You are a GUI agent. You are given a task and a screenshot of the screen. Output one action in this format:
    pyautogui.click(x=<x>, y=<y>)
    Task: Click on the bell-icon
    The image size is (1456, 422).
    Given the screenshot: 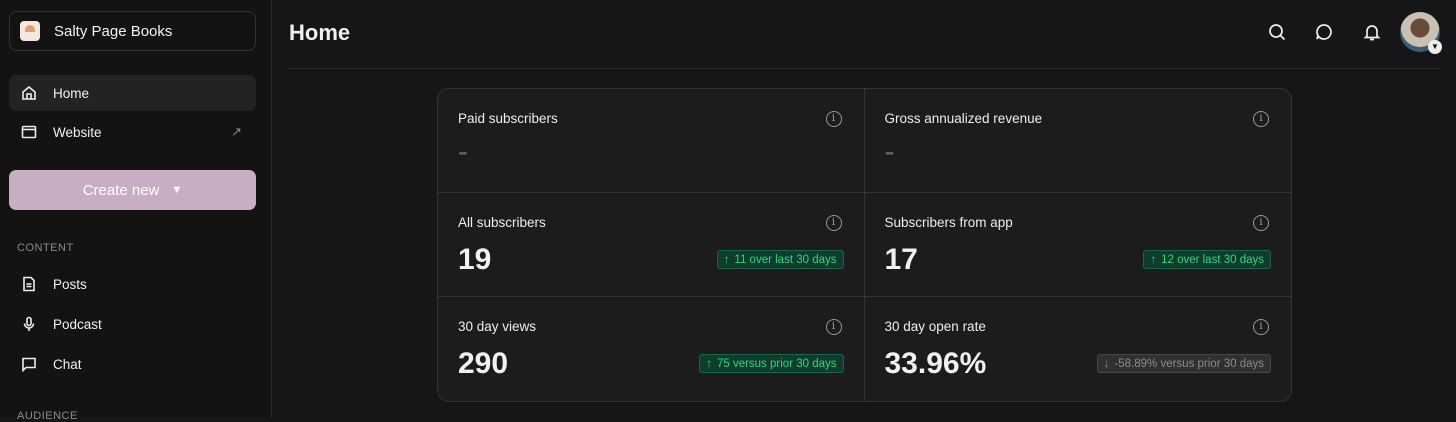 What is the action you would take?
    pyautogui.click(x=1372, y=32)
    